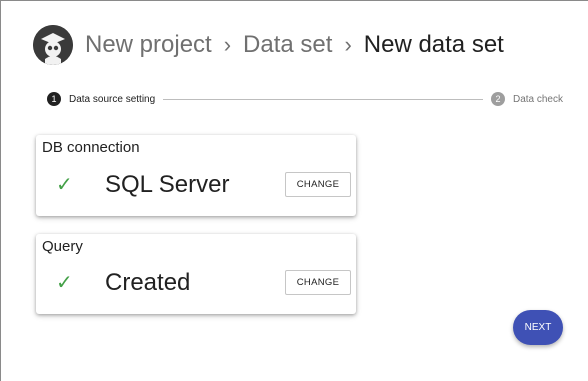 The width and height of the screenshot is (588, 381). Describe the element at coordinates (318, 184) in the screenshot. I see `change-db-connection-button: CHANGE` at that location.